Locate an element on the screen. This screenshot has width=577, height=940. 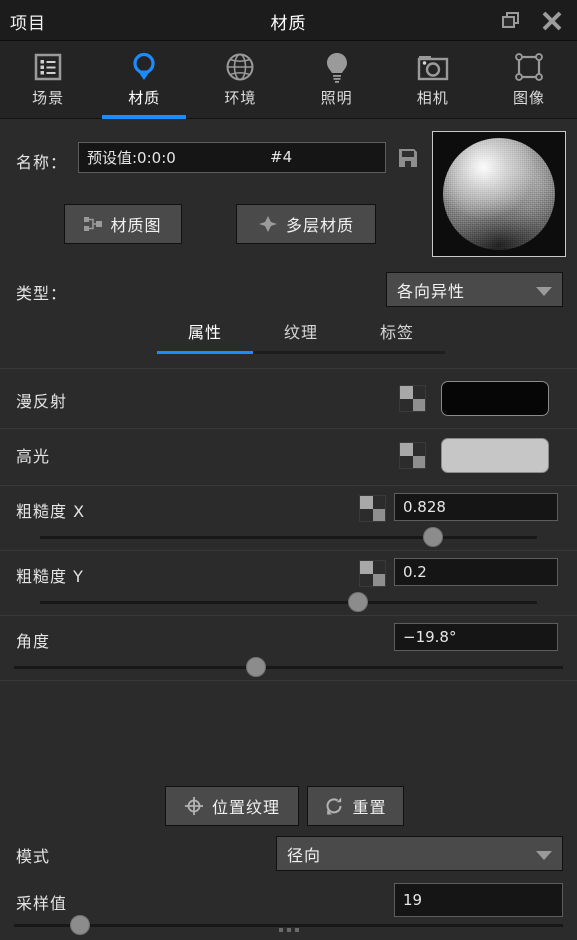
property-row-diffuse: 漫反射 is located at coordinates (288, 398).